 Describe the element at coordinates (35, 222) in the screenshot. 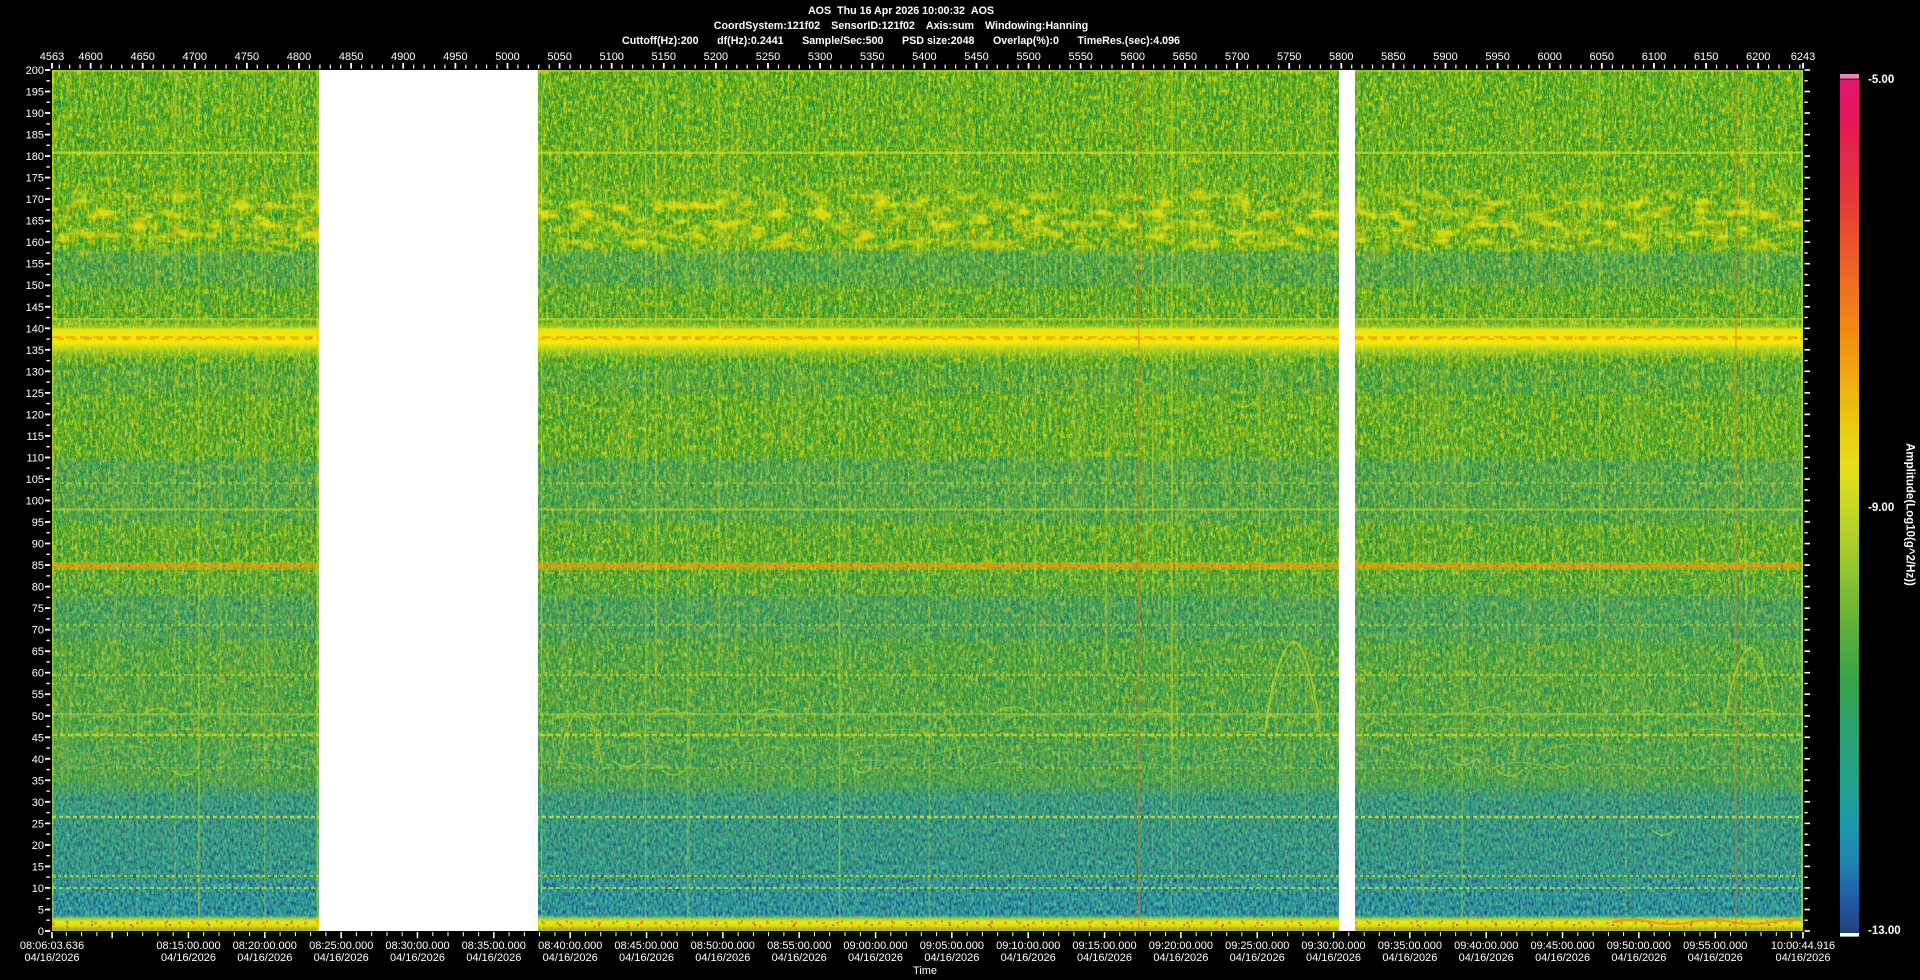

I see `svg-text: 165` at that location.